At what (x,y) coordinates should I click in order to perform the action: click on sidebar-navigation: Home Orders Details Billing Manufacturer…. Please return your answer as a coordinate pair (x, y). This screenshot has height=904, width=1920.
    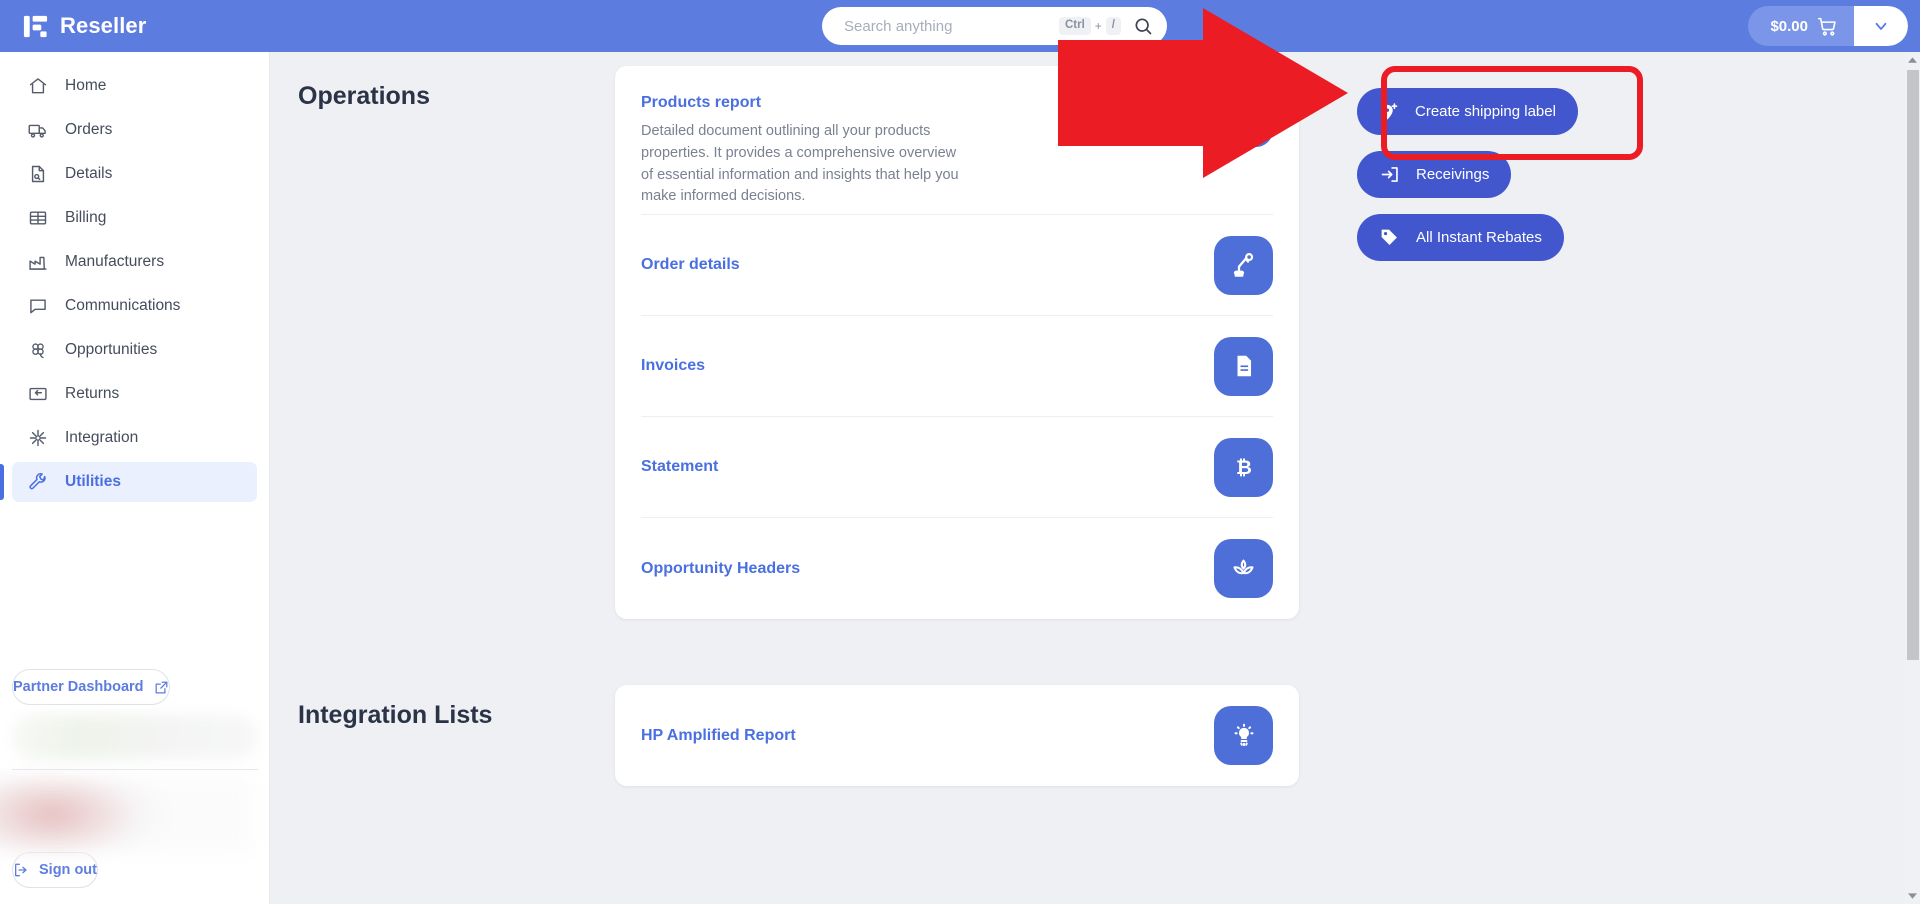
    Looking at the image, I should click on (135, 478).